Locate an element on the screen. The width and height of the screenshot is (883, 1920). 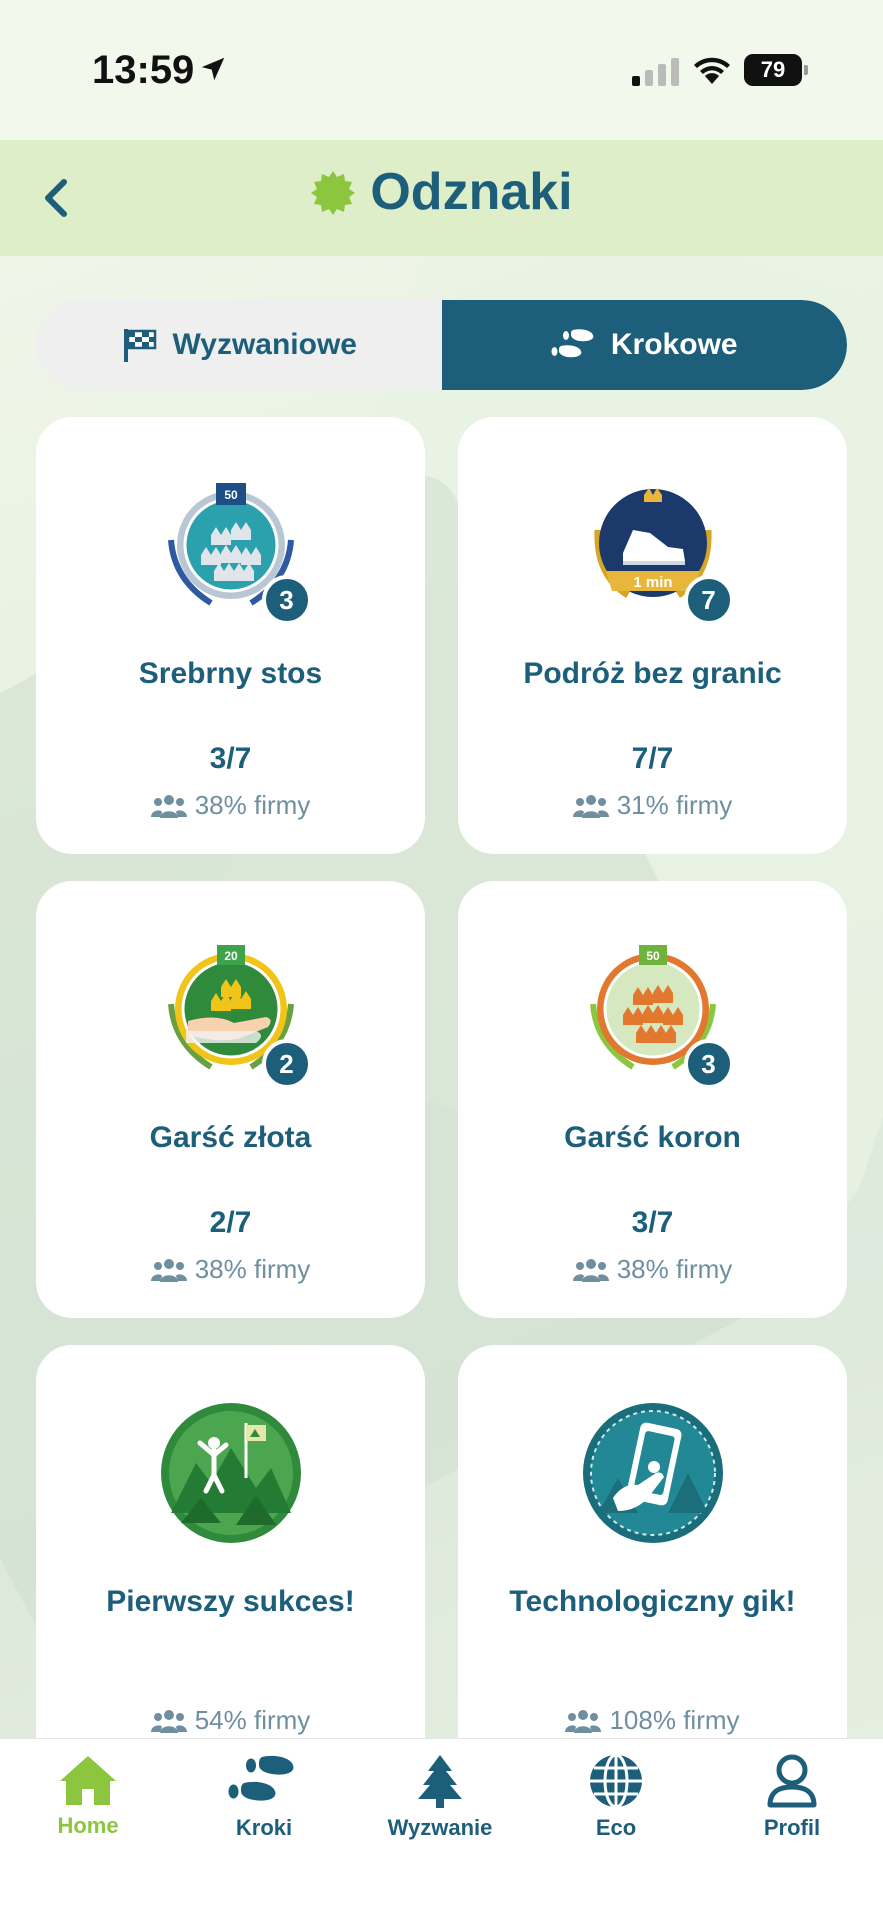
badge-card: 50 3 Garść koron 3/7 38% firmy is located at coordinates (652, 1099).